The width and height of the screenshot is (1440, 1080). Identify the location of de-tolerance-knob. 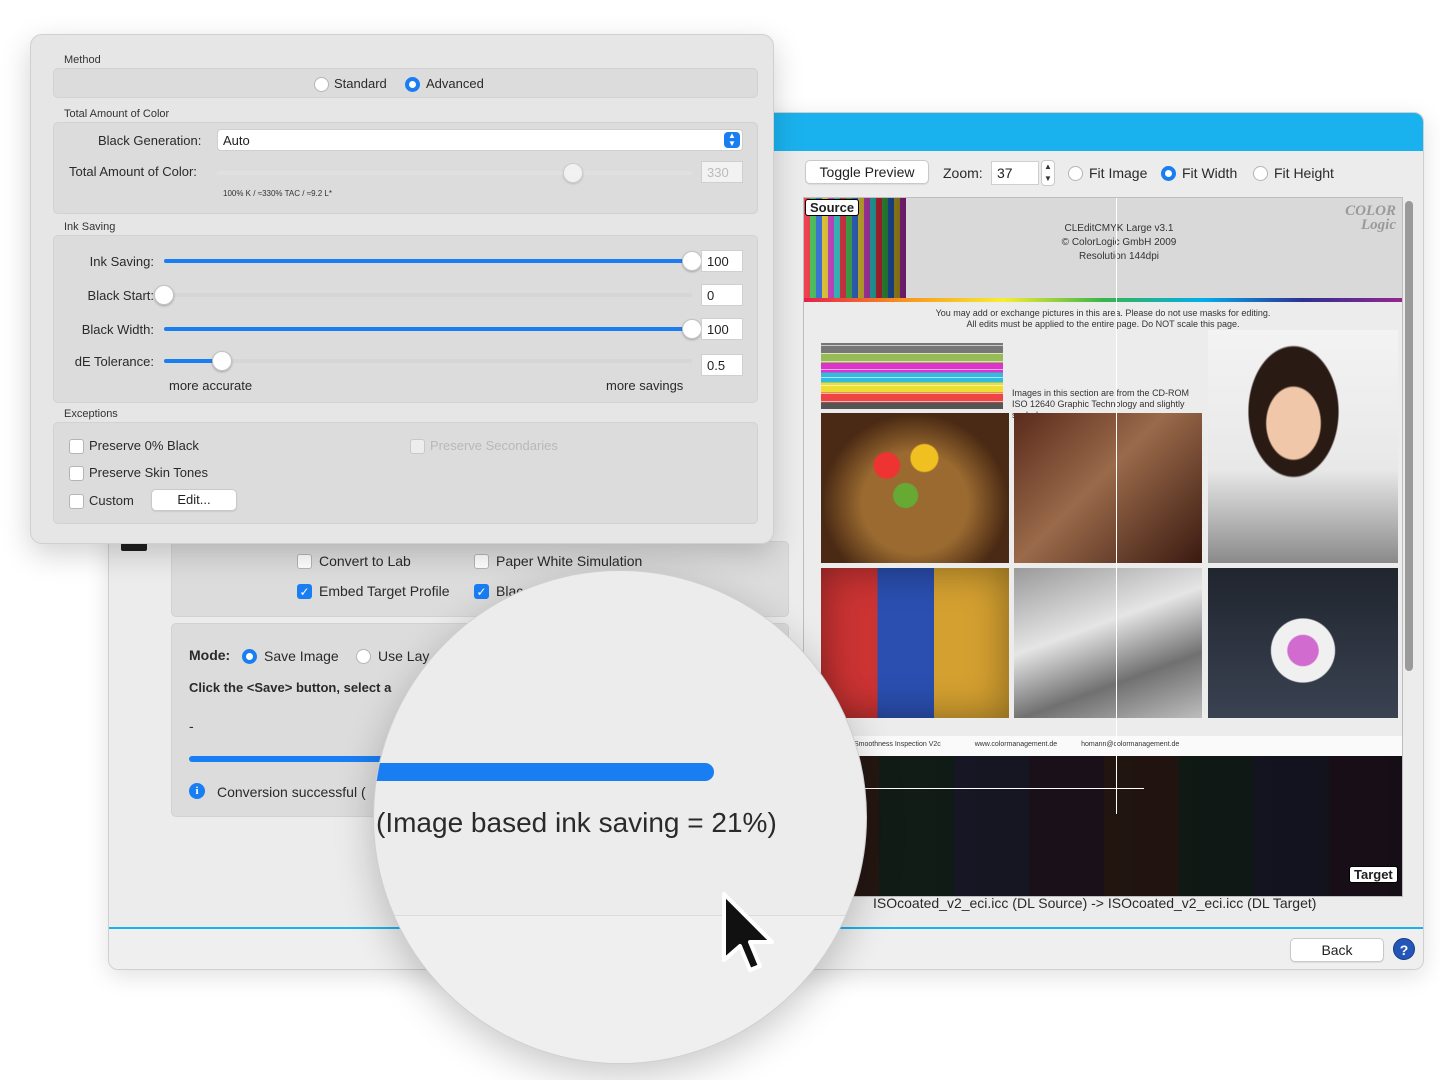
(222, 361).